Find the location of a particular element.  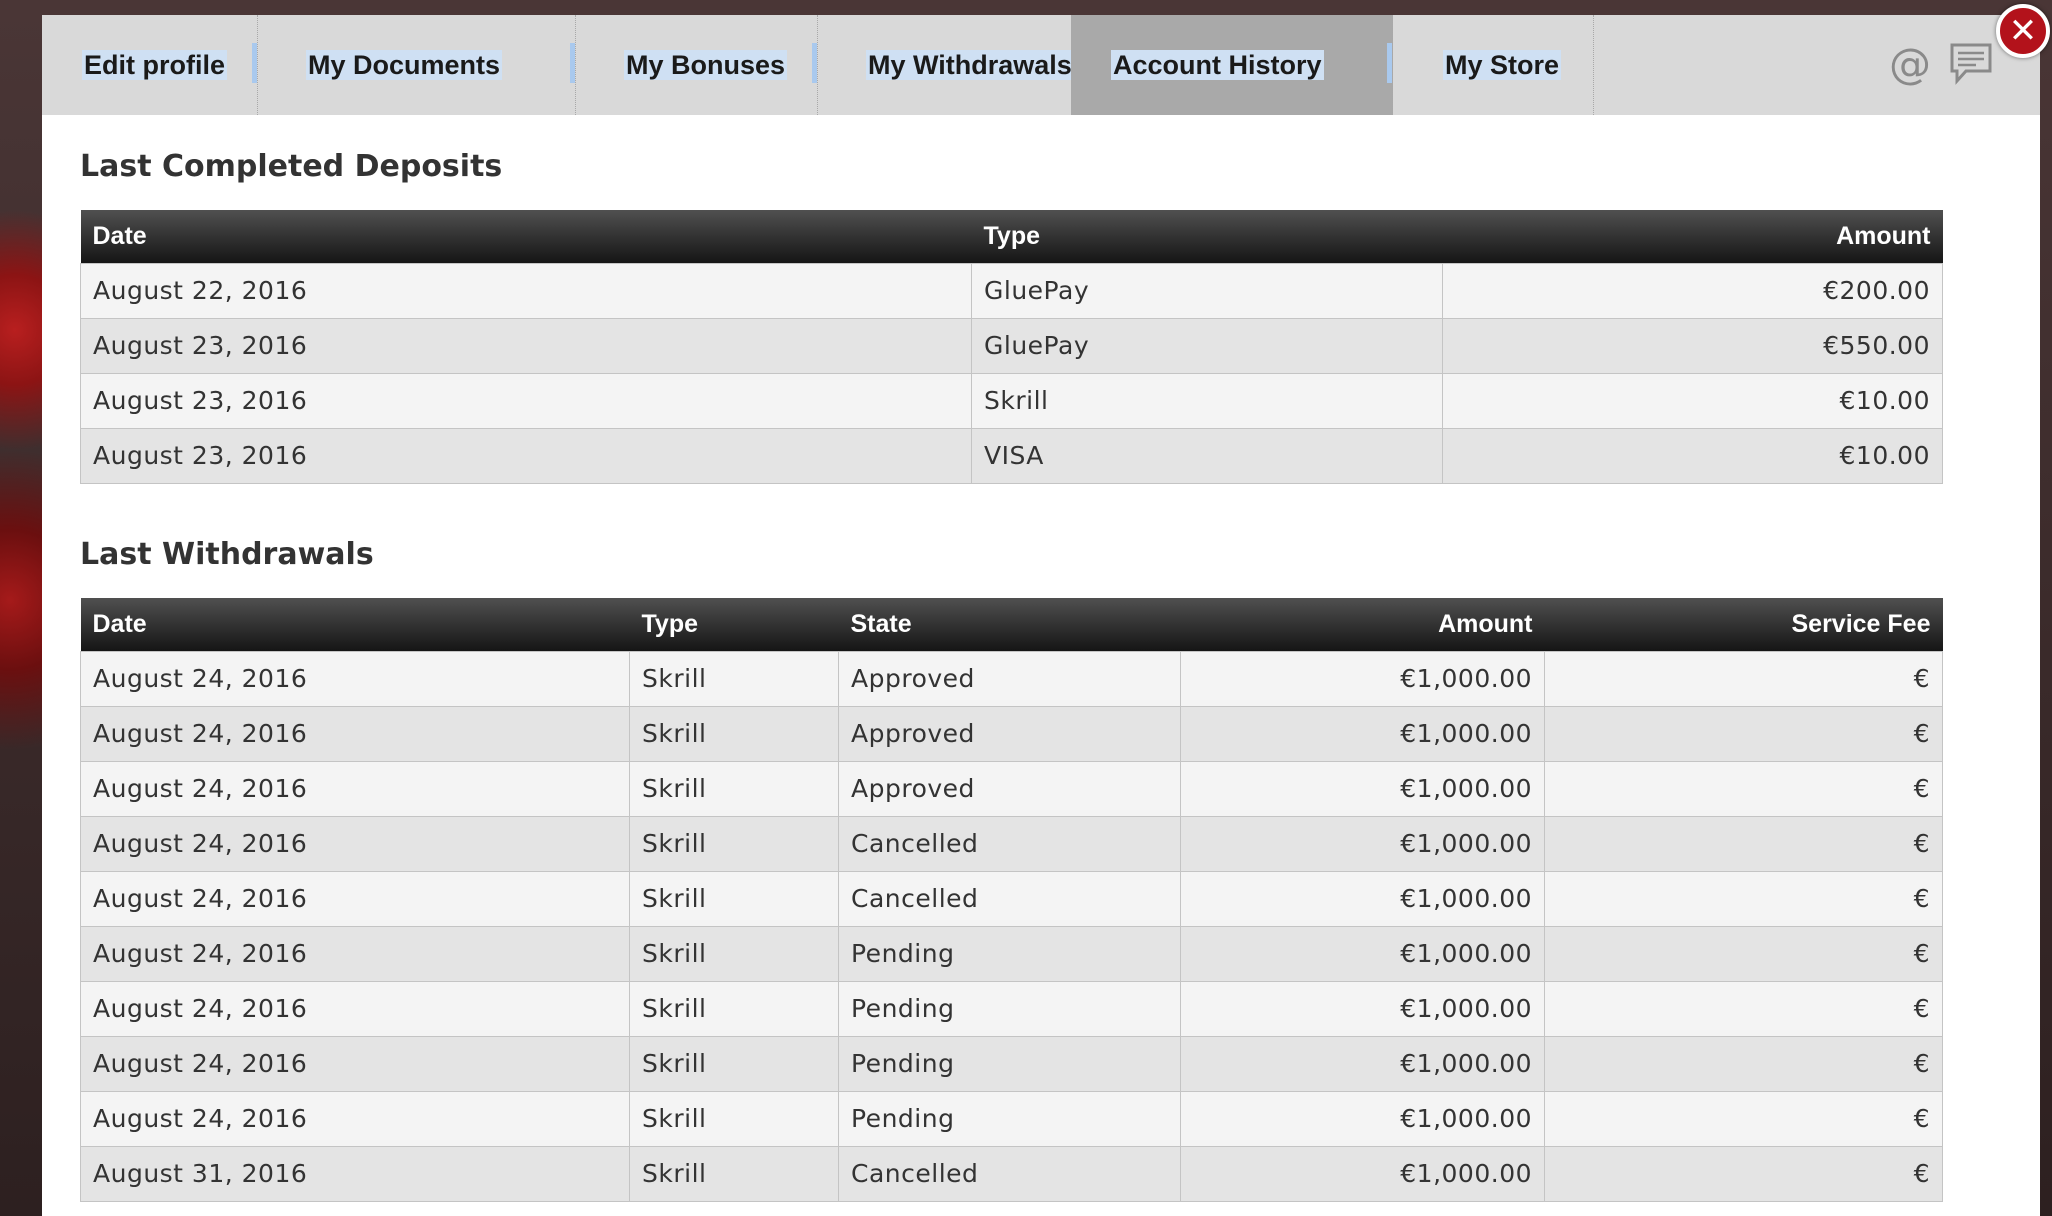

at-icon: @ is located at coordinates (1910, 64).